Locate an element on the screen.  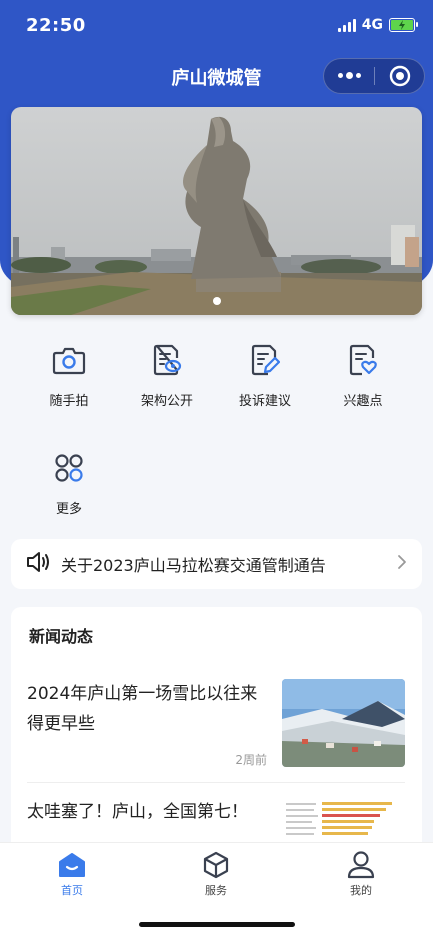
notice-bar: 关于2023庐山马拉松赛交通管制通告 is located at coordinates (216, 564).